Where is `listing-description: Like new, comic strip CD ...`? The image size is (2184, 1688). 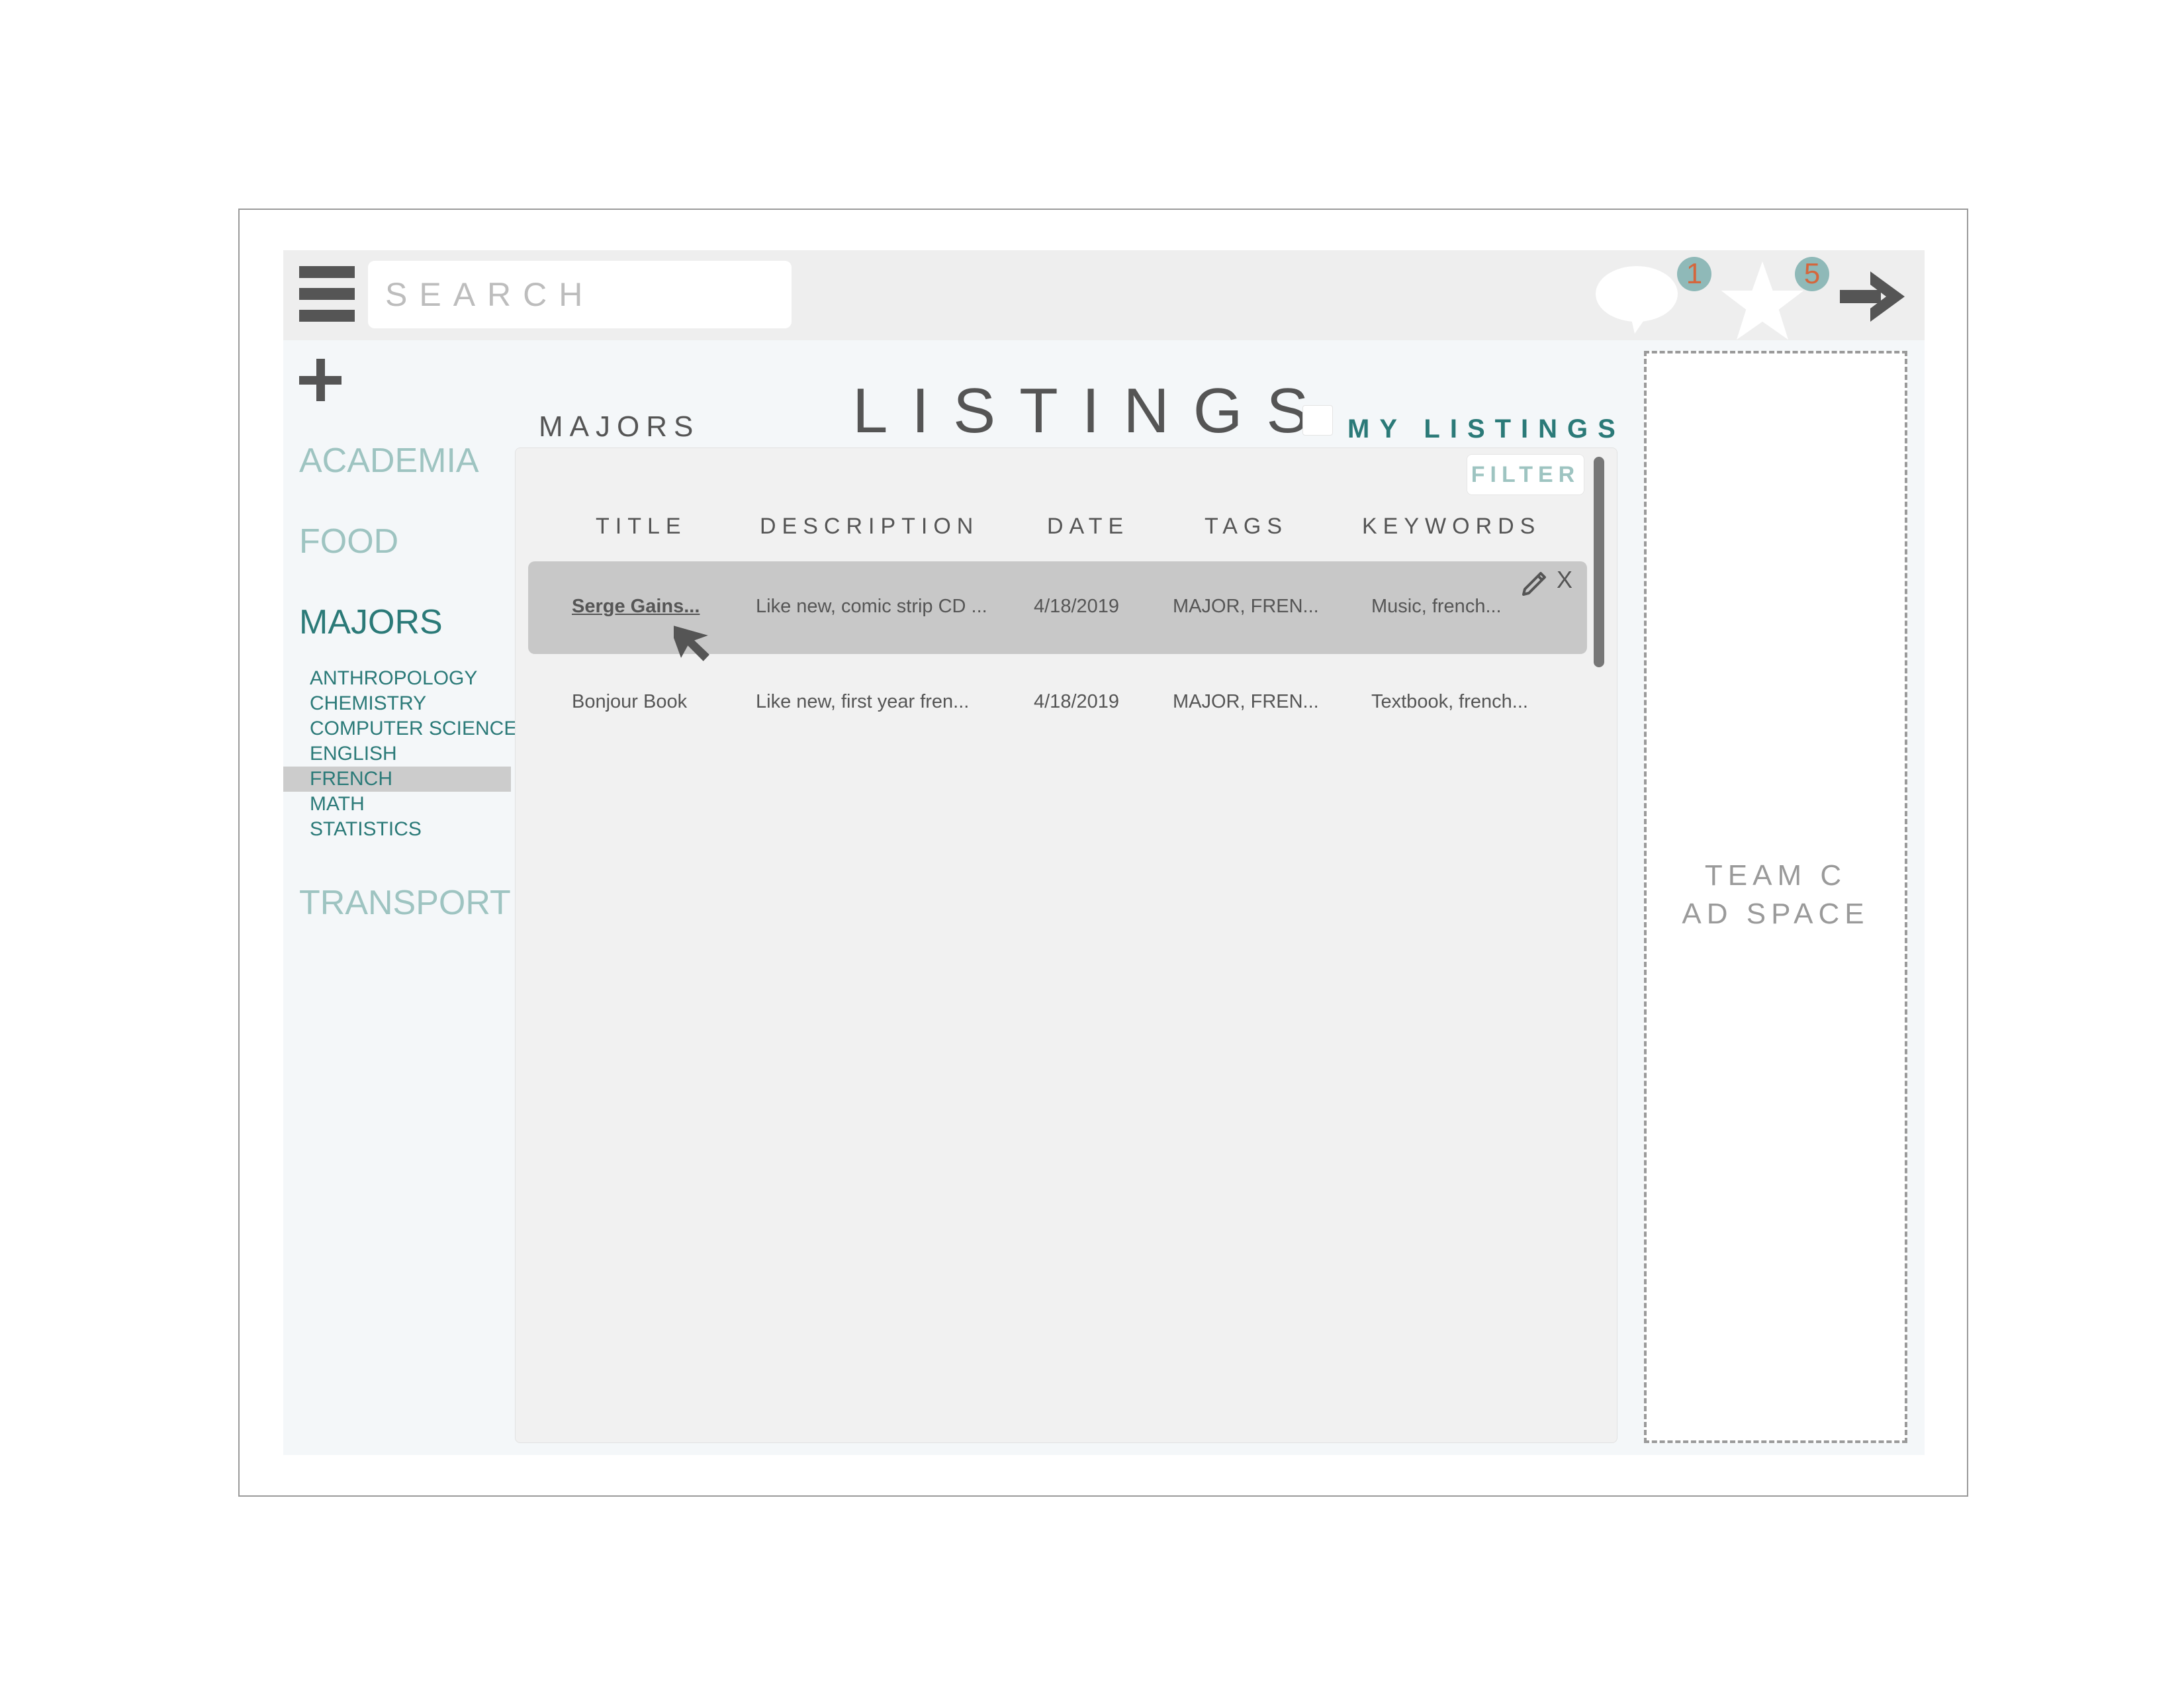 listing-description: Like new, comic strip CD ... is located at coordinates (872, 606).